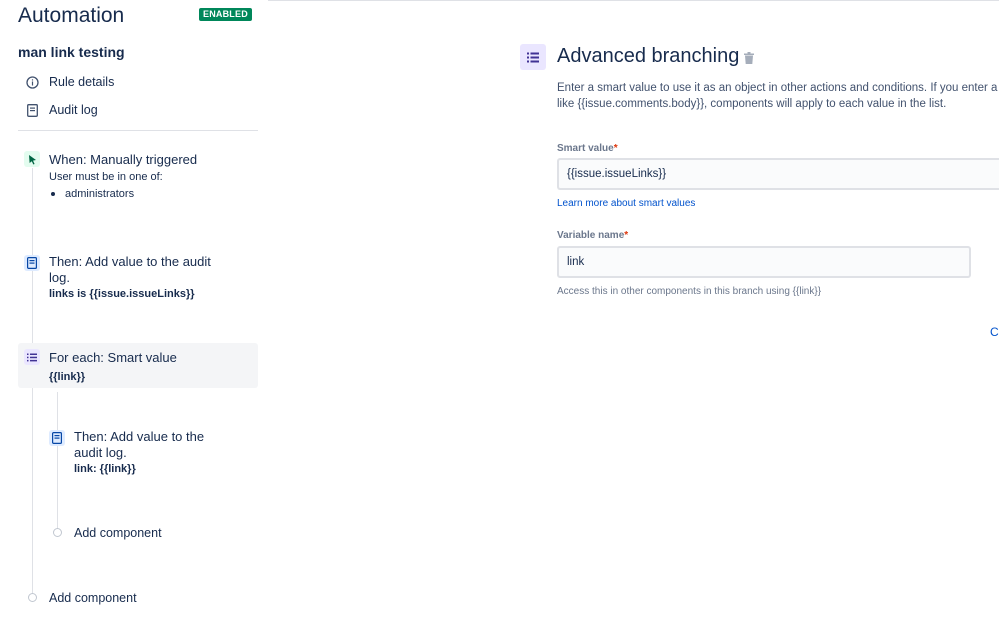 This screenshot has height=629, width=999. Describe the element at coordinates (633, 0) in the screenshot. I see `top-border` at that location.